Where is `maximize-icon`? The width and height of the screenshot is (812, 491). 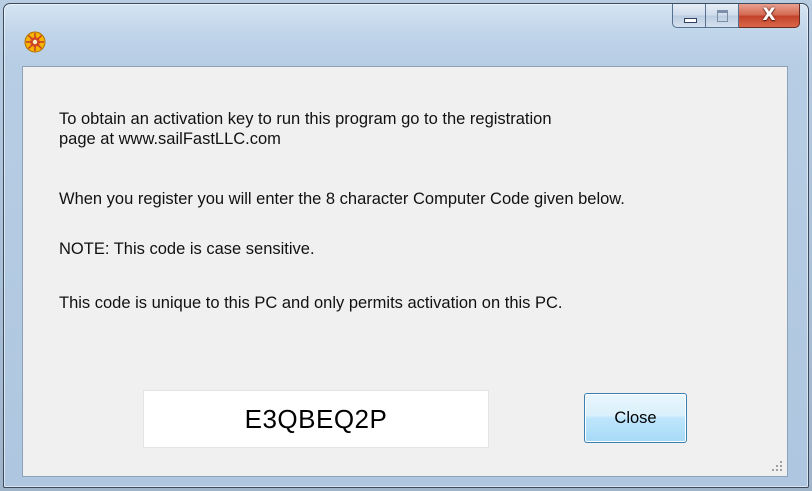 maximize-icon is located at coordinates (722, 16).